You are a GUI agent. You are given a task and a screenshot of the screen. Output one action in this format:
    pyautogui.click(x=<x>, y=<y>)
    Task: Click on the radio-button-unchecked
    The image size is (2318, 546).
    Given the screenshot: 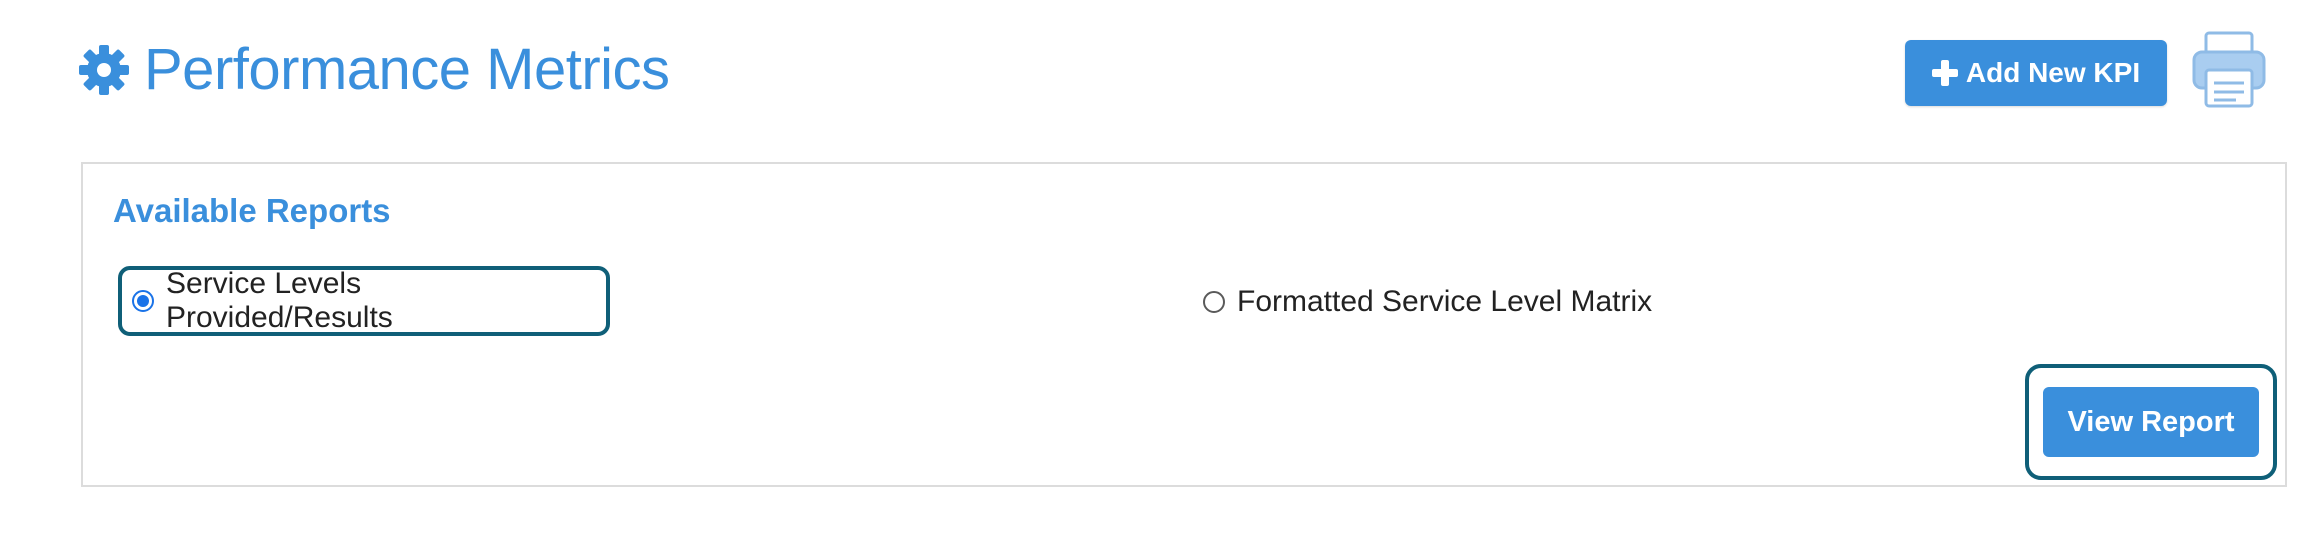 What is the action you would take?
    pyautogui.click(x=1214, y=302)
    